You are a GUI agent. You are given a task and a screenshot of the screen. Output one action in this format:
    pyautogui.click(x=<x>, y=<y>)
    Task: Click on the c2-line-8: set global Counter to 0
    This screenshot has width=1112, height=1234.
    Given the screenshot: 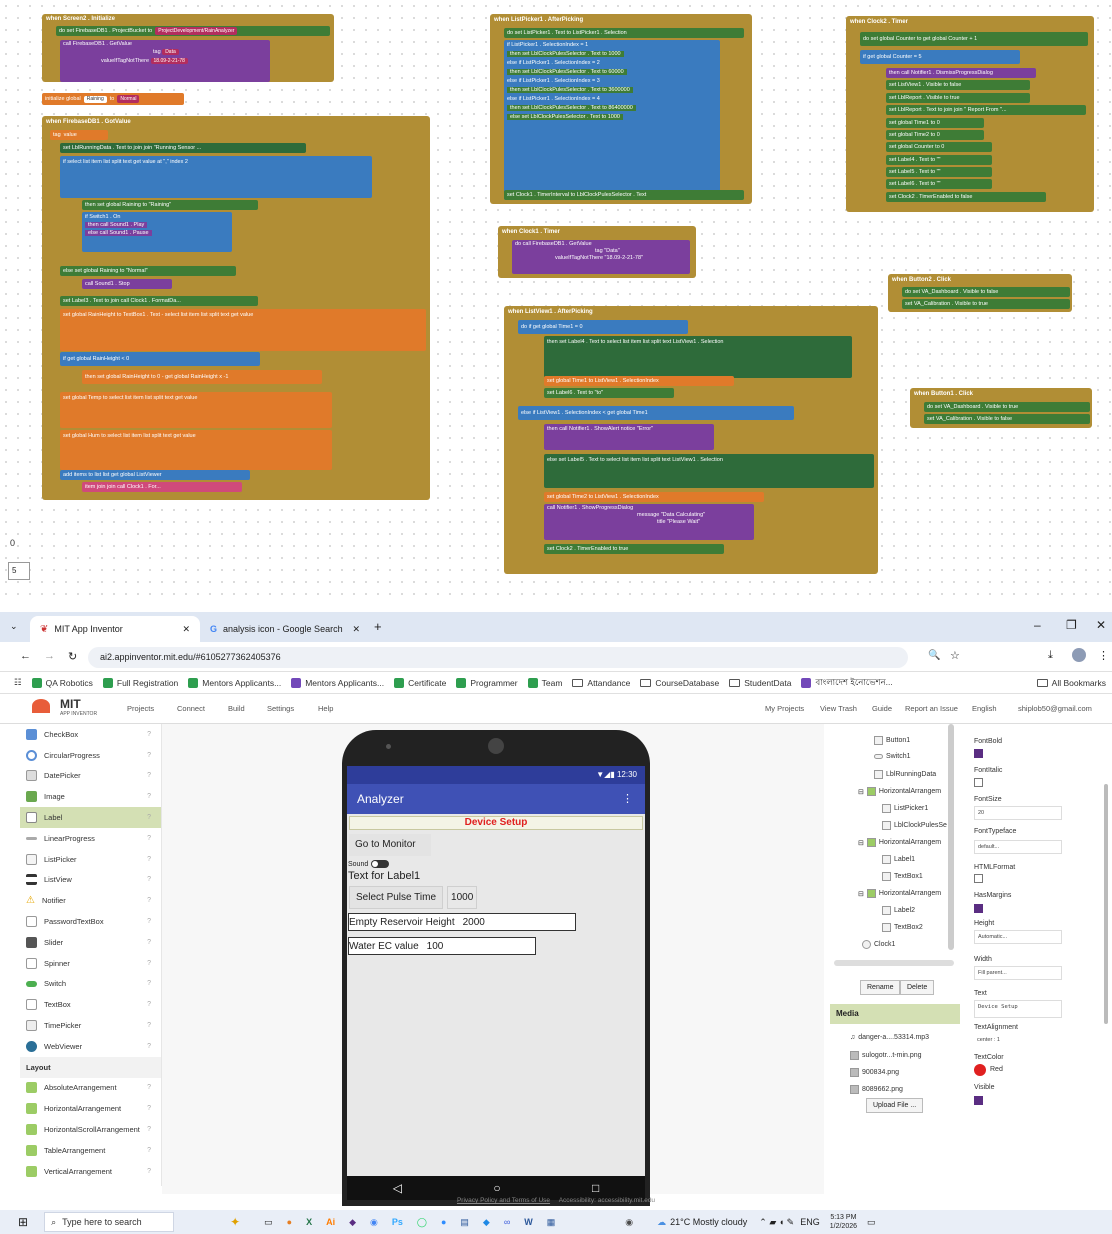 What is the action you would take?
    pyautogui.click(x=939, y=147)
    